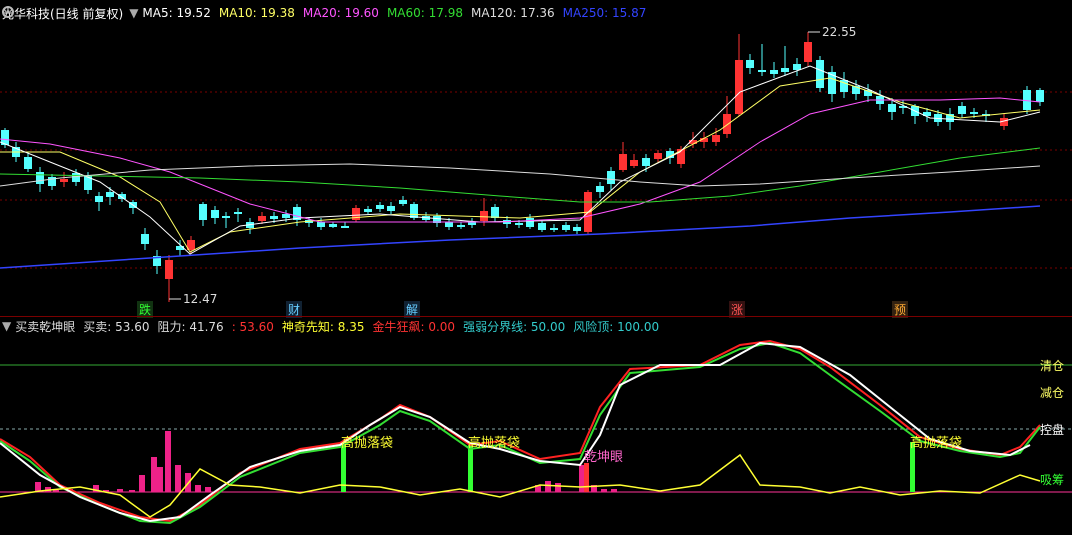 The image size is (1072, 535). What do you see at coordinates (514, 326) in the screenshot?
I see `indicator-value-item: 强弱分界线: 50.00` at bounding box center [514, 326].